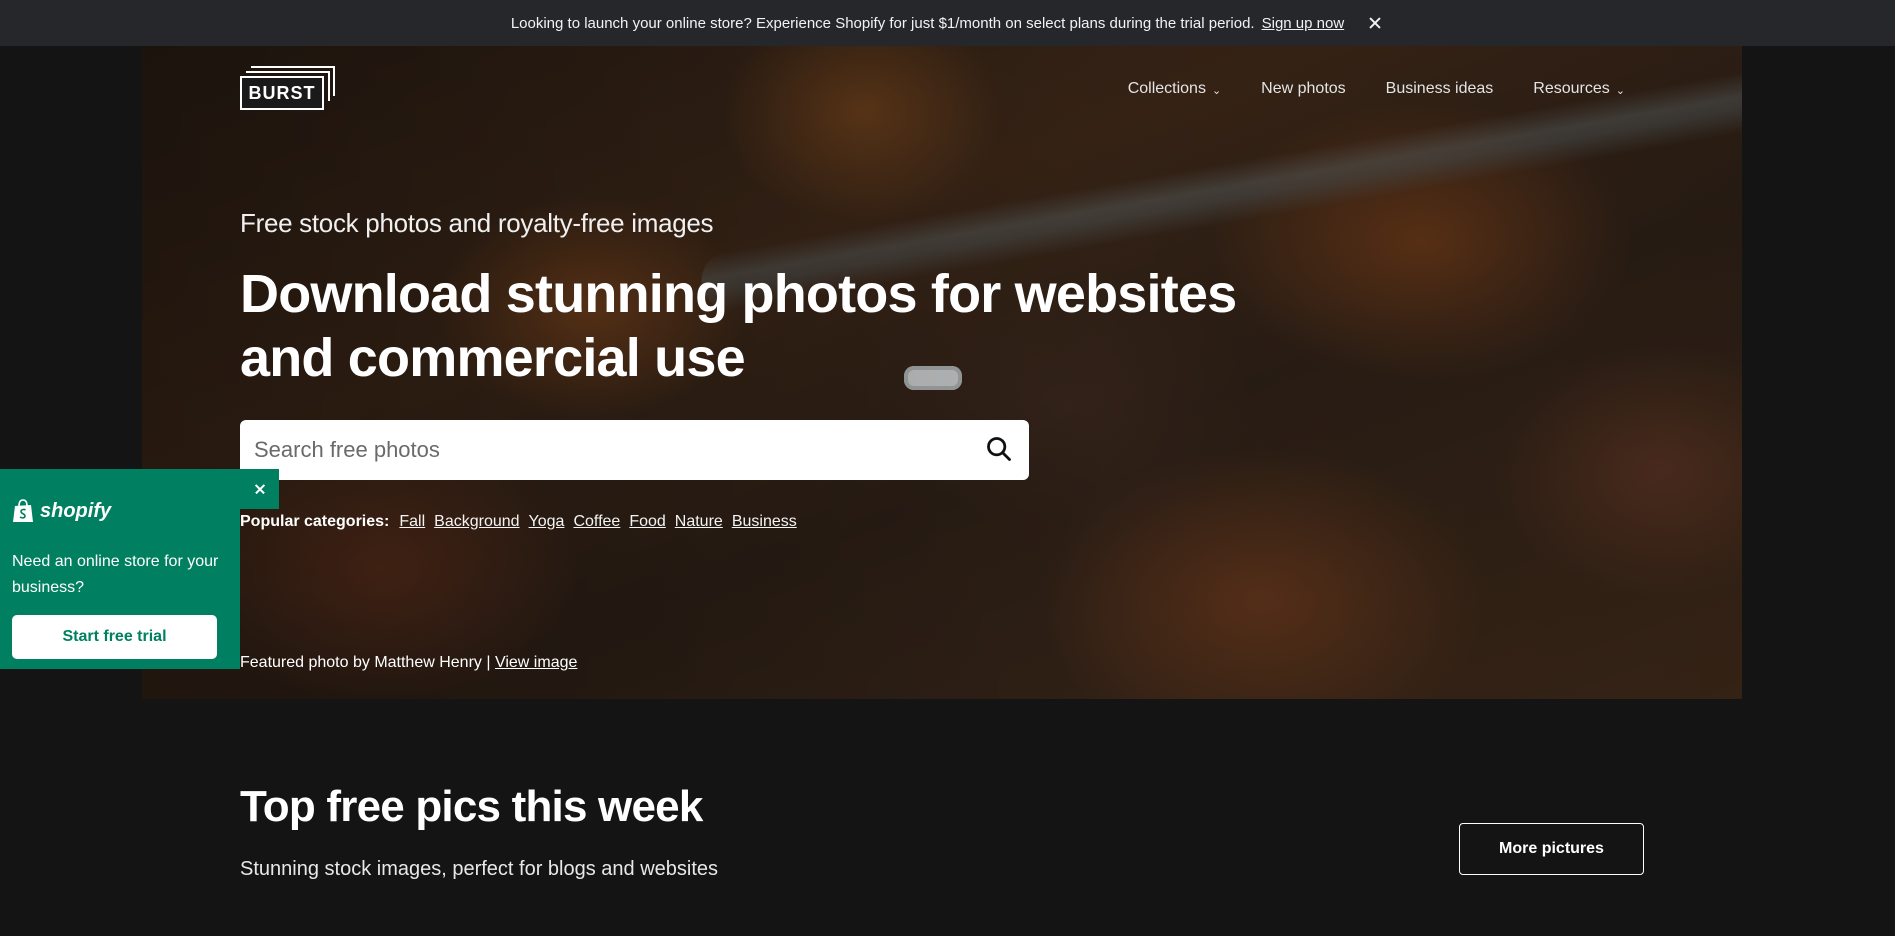 The width and height of the screenshot is (1895, 936). I want to click on view-image-link: View image, so click(536, 662).